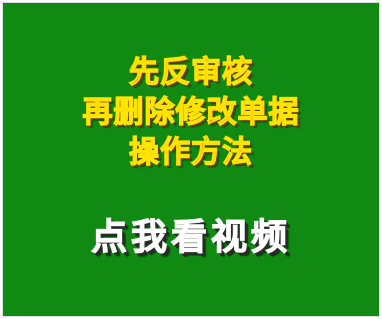 This screenshot has height=319, width=382. I want to click on title-line-2: 再删除修改单据, so click(191, 112).